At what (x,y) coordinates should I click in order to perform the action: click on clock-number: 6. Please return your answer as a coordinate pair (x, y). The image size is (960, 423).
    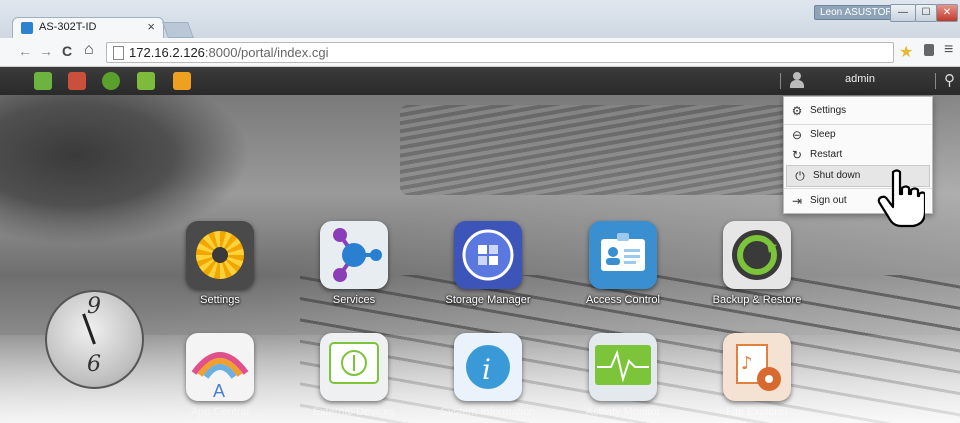
    Looking at the image, I should click on (94, 364).